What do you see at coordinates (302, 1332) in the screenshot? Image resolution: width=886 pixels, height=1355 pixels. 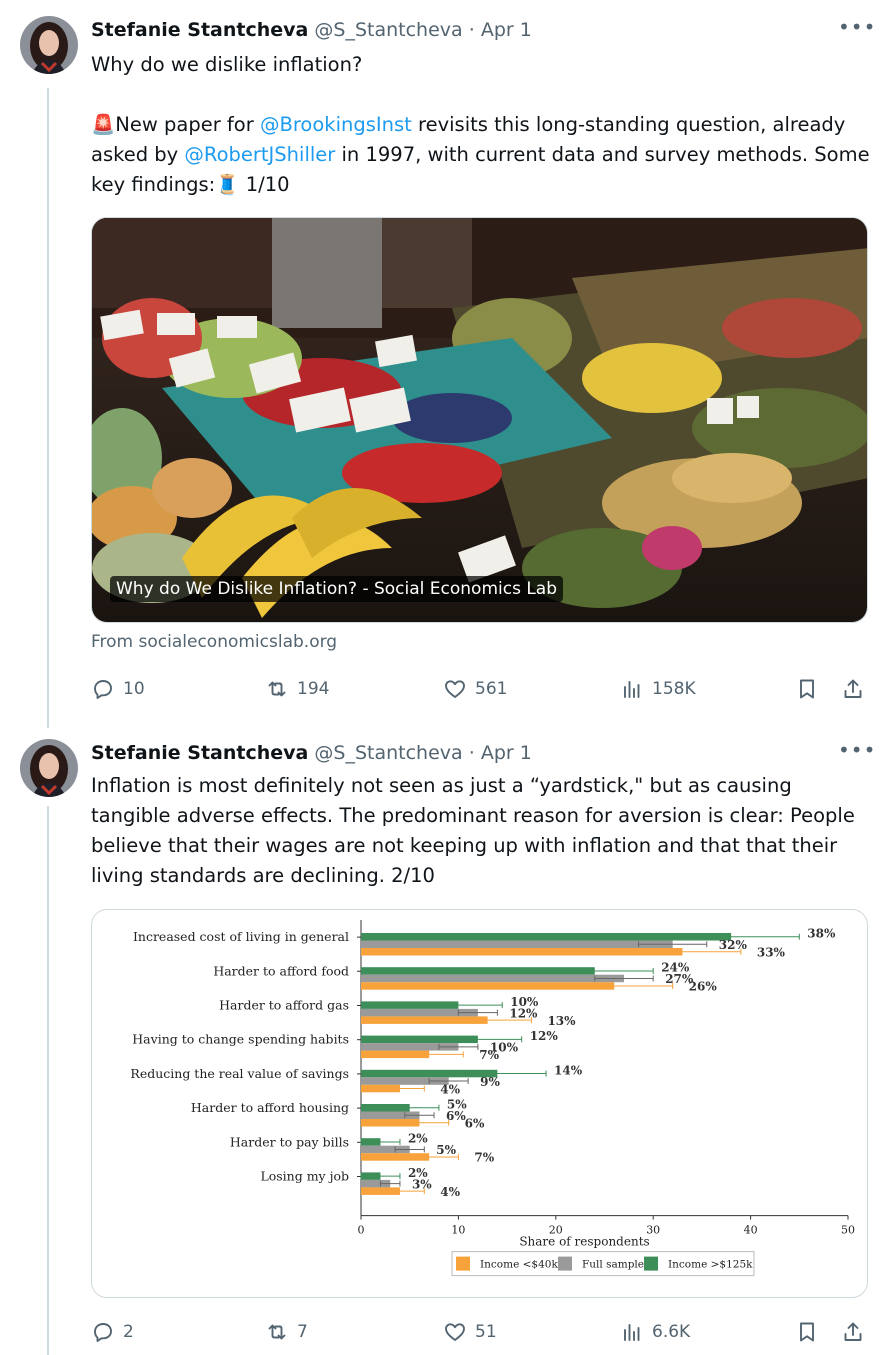 I see `repost-count: 7` at bounding box center [302, 1332].